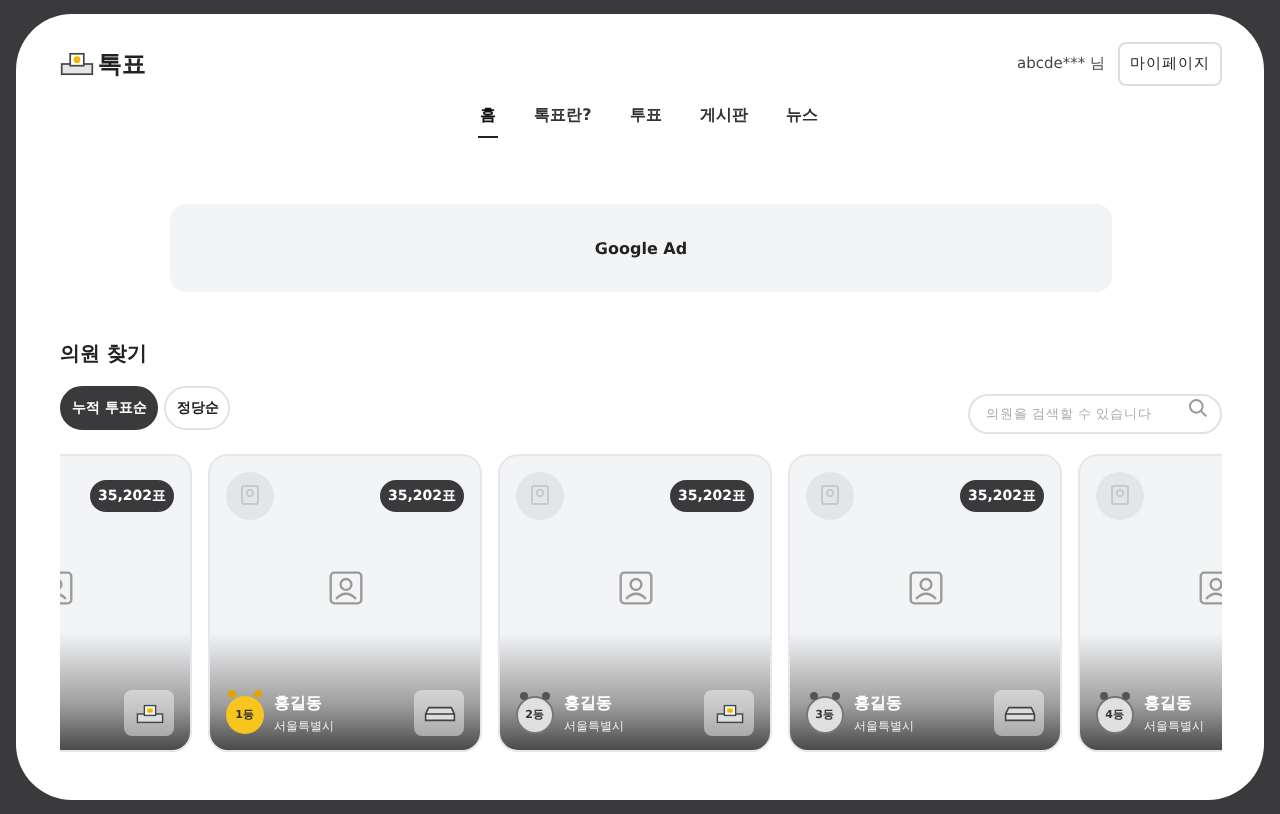 The height and width of the screenshot is (814, 1280). Describe the element at coordinates (801, 121) in the screenshot. I see `nav-tab: 뉴스` at that location.